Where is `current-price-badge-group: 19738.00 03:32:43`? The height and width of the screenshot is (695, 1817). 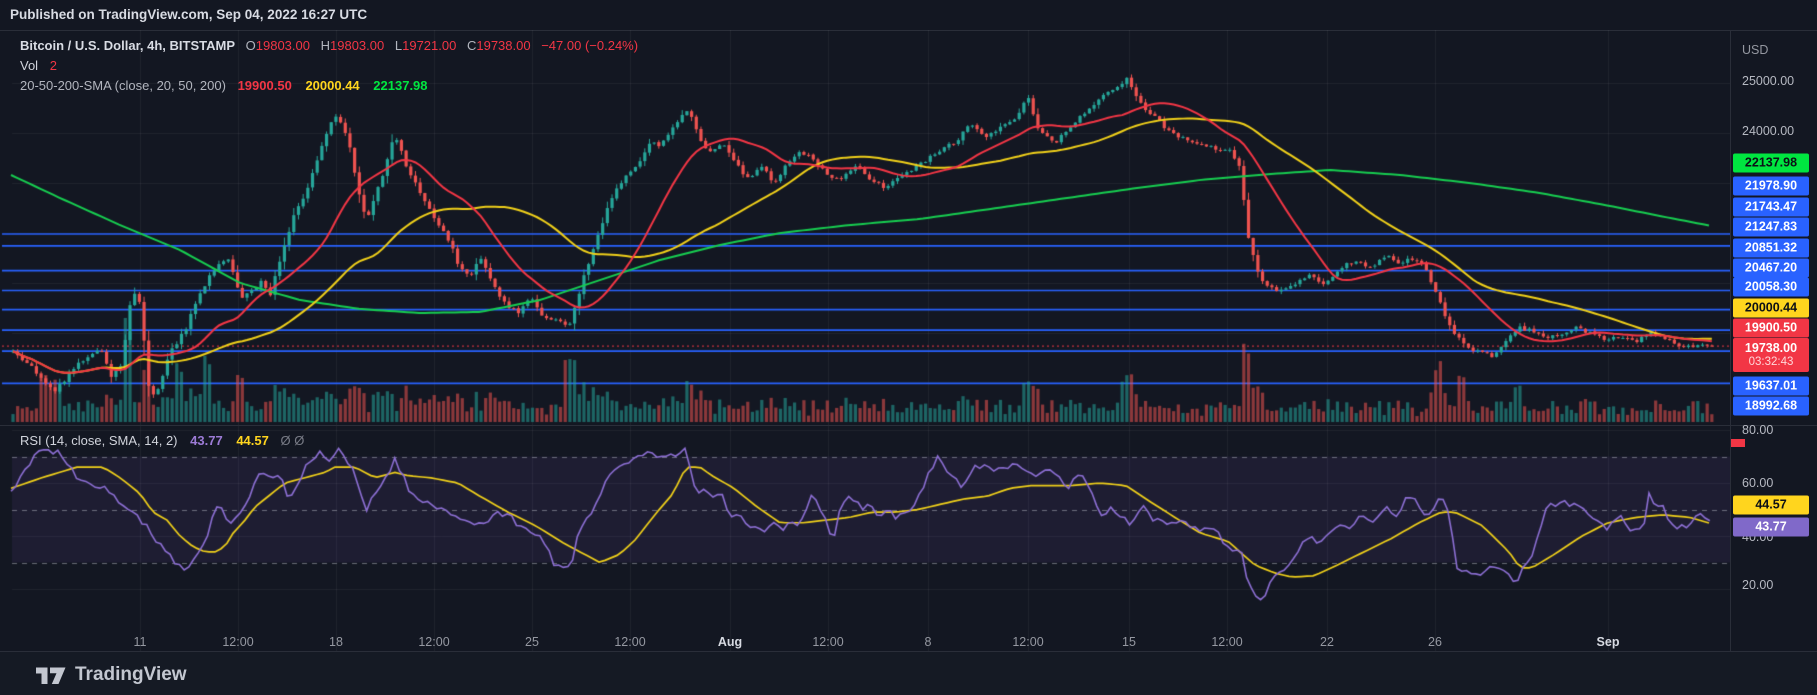 current-price-badge-group: 19738.00 03:32:43 is located at coordinates (1771, 355).